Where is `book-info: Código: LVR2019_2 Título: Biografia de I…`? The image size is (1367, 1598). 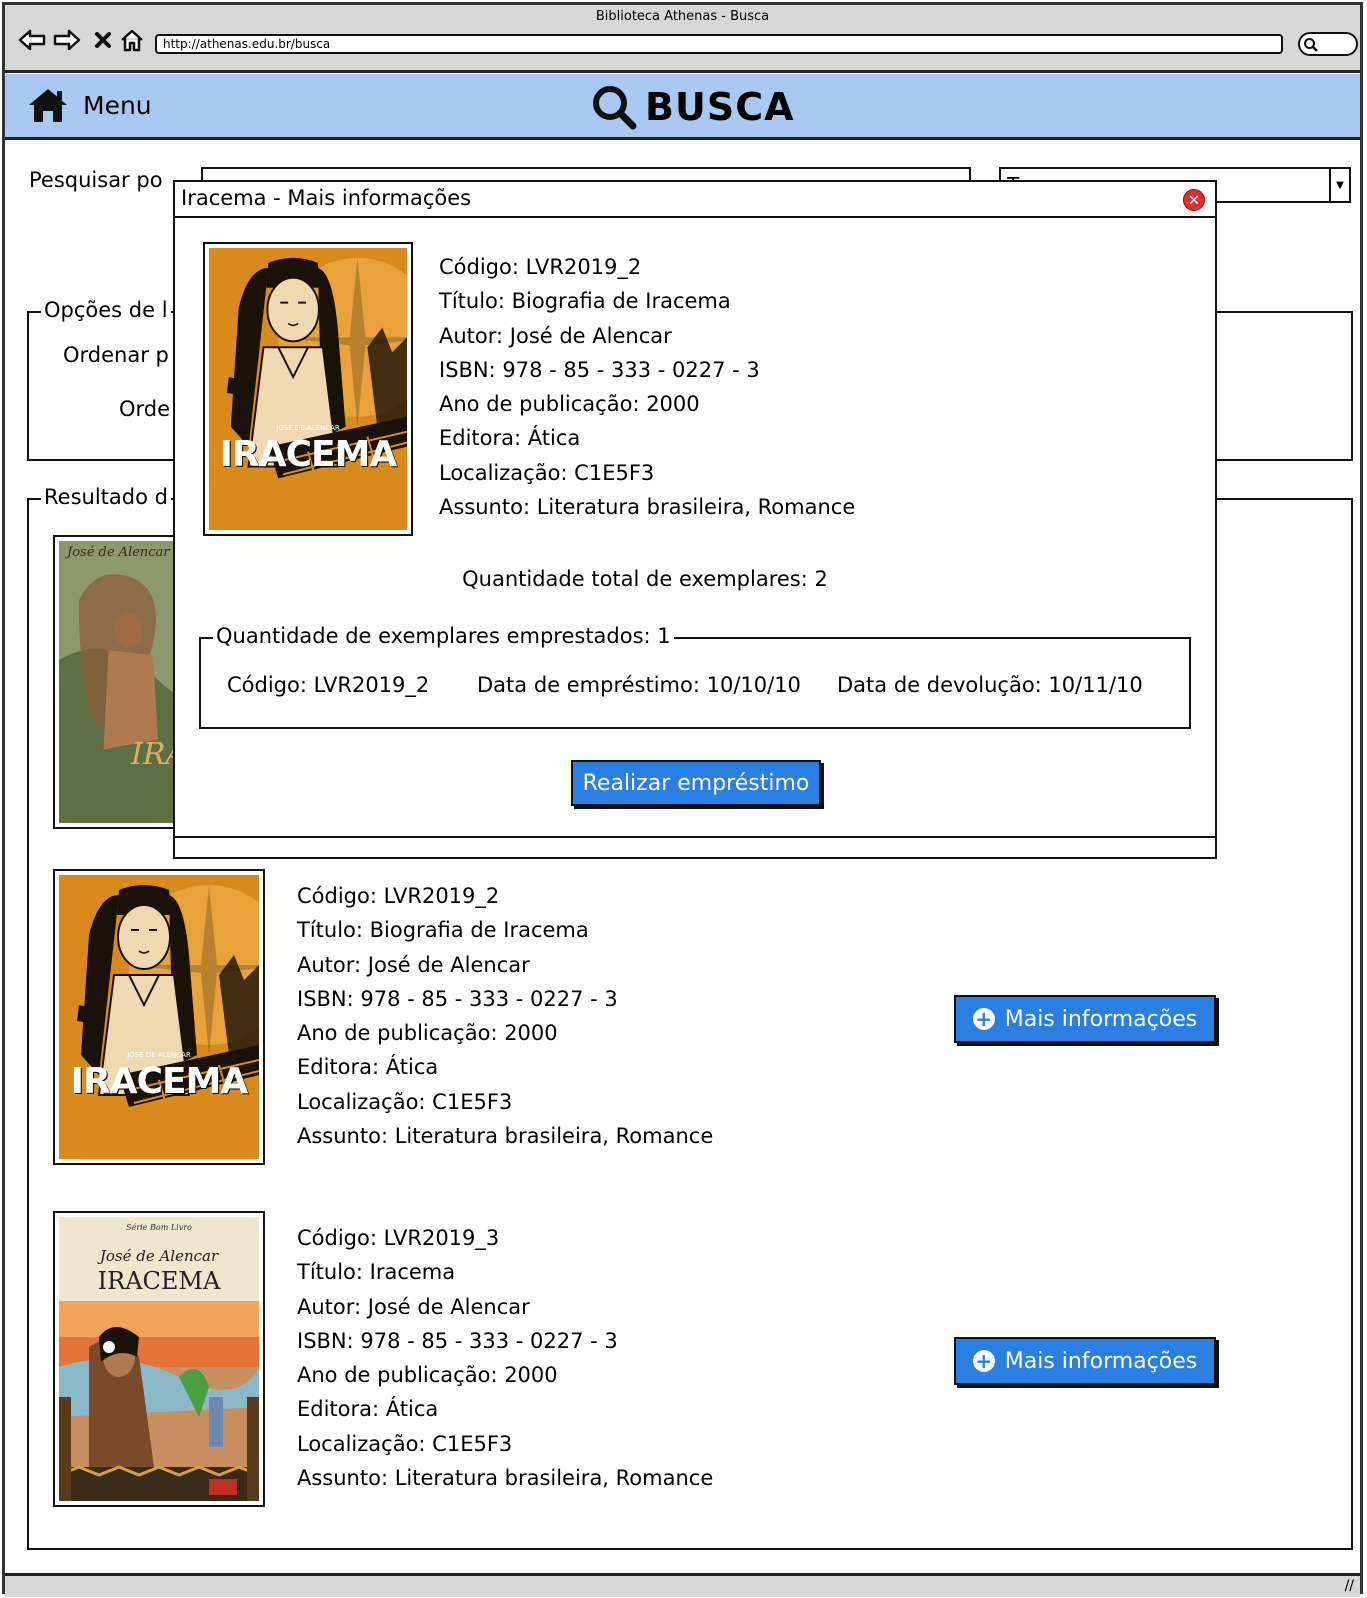
book-info: Código: LVR2019_2 Título: Biografia de I… is located at coordinates (505, 1016).